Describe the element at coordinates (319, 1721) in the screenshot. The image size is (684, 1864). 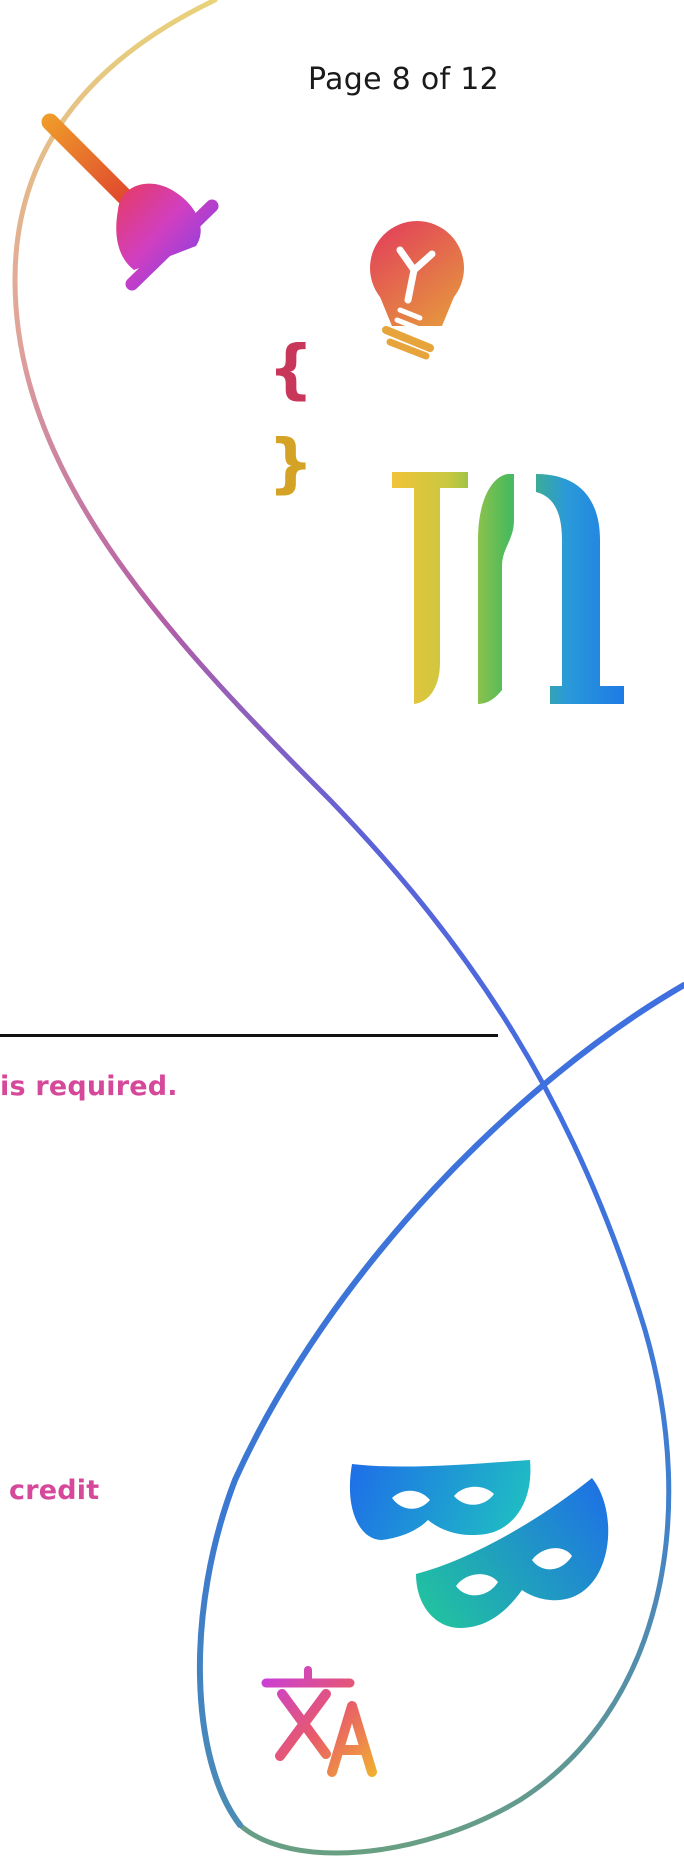
I see `translate-icon` at that location.